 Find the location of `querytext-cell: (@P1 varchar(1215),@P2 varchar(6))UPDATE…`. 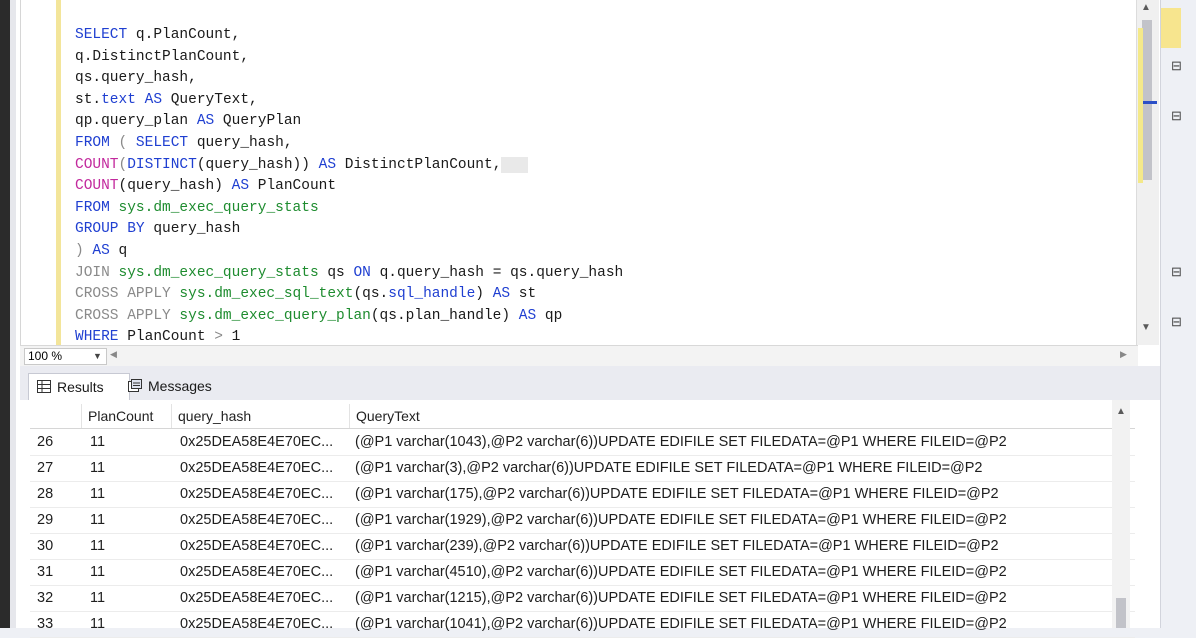

querytext-cell: (@P1 varchar(1215),@P2 varchar(6))UPDATE… is located at coordinates (745, 598).